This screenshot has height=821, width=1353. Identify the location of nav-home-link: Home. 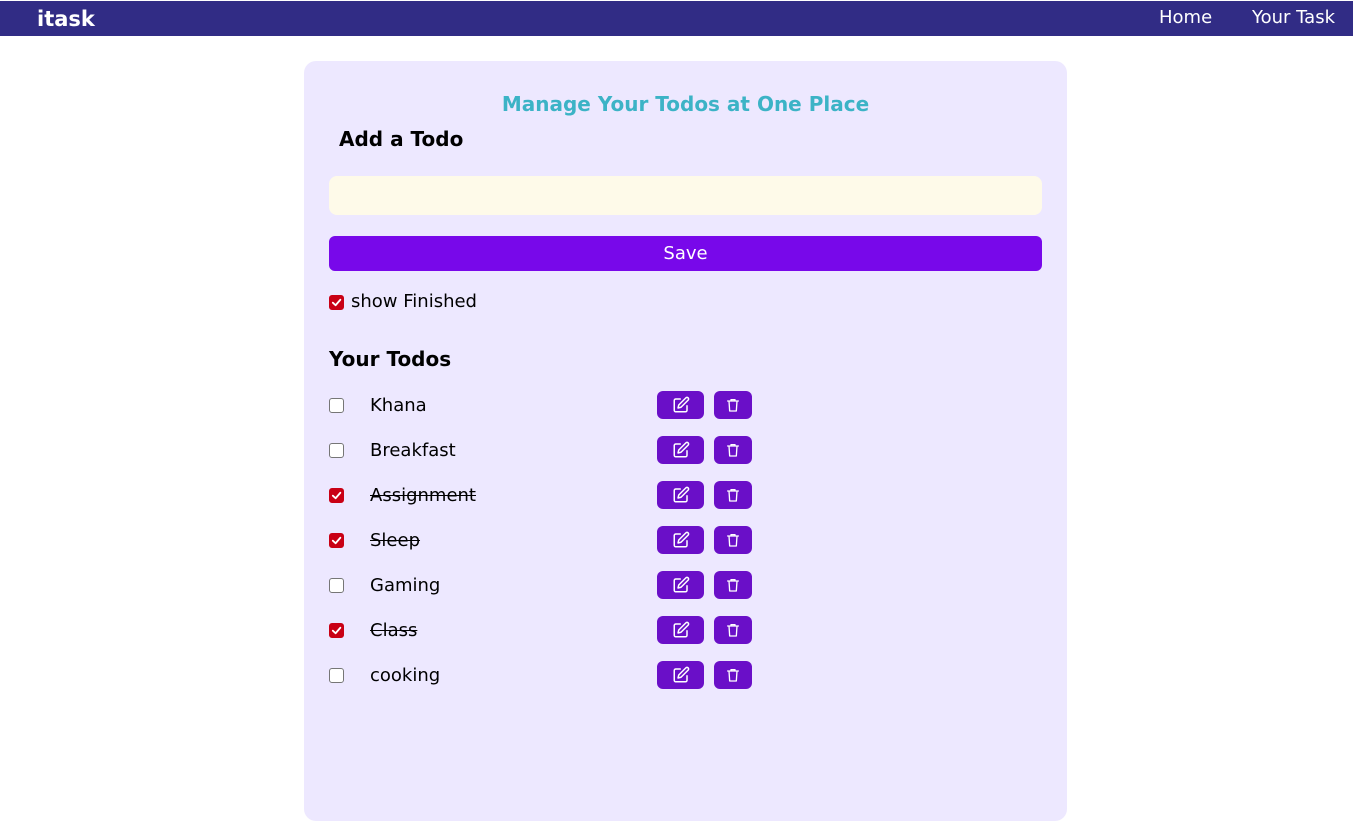
(1185, 18).